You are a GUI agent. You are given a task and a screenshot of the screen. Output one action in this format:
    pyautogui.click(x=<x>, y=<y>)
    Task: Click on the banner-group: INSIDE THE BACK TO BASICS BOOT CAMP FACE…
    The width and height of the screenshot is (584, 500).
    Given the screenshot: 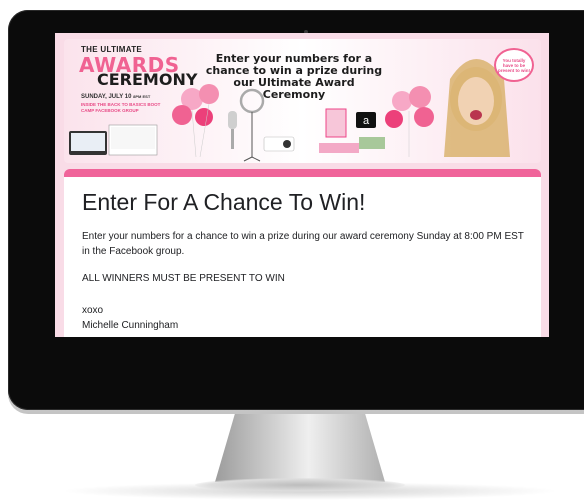 What is the action you would take?
    pyautogui.click(x=121, y=107)
    